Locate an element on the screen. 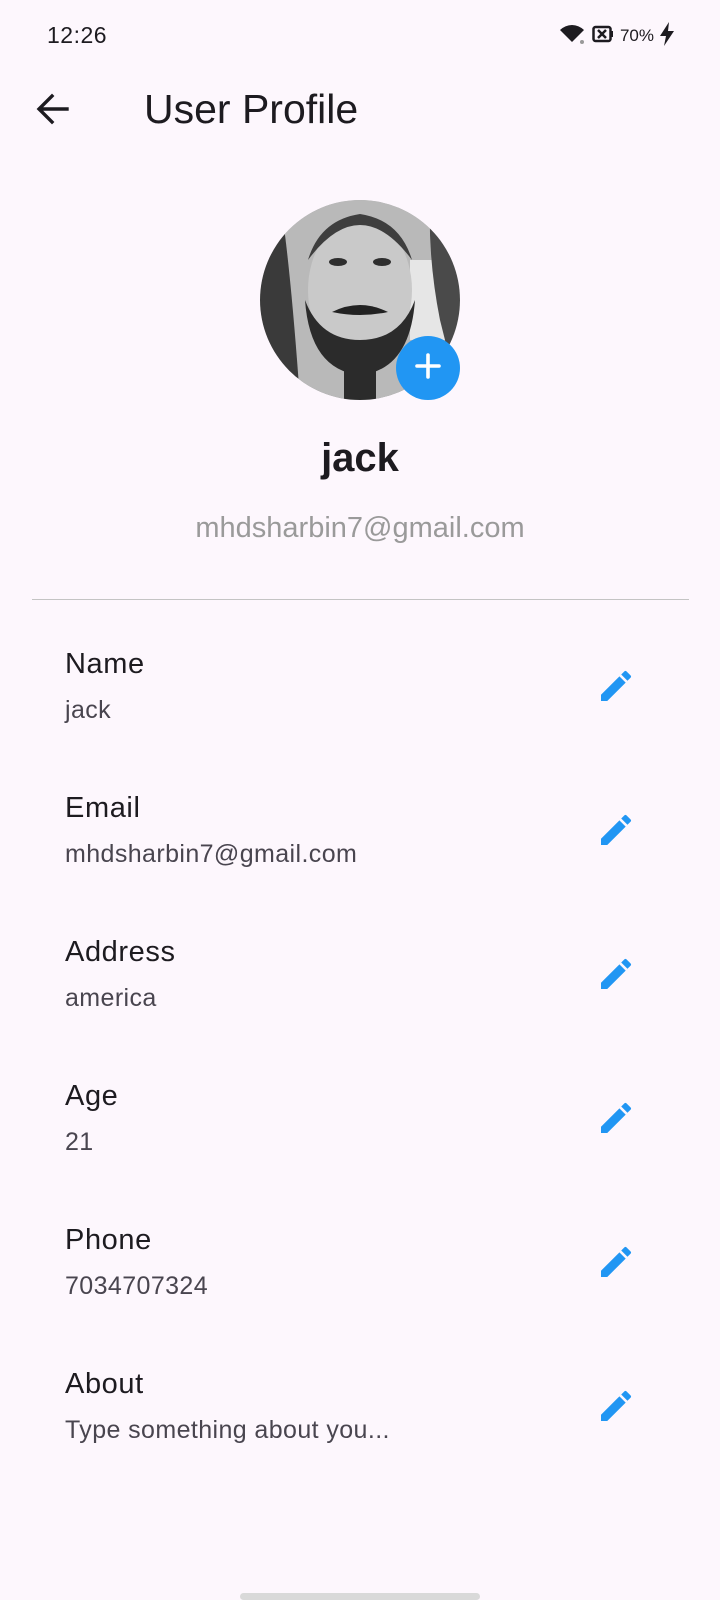 This screenshot has width=720, height=1600. status-bar: 12:26 70% is located at coordinates (360, 36).